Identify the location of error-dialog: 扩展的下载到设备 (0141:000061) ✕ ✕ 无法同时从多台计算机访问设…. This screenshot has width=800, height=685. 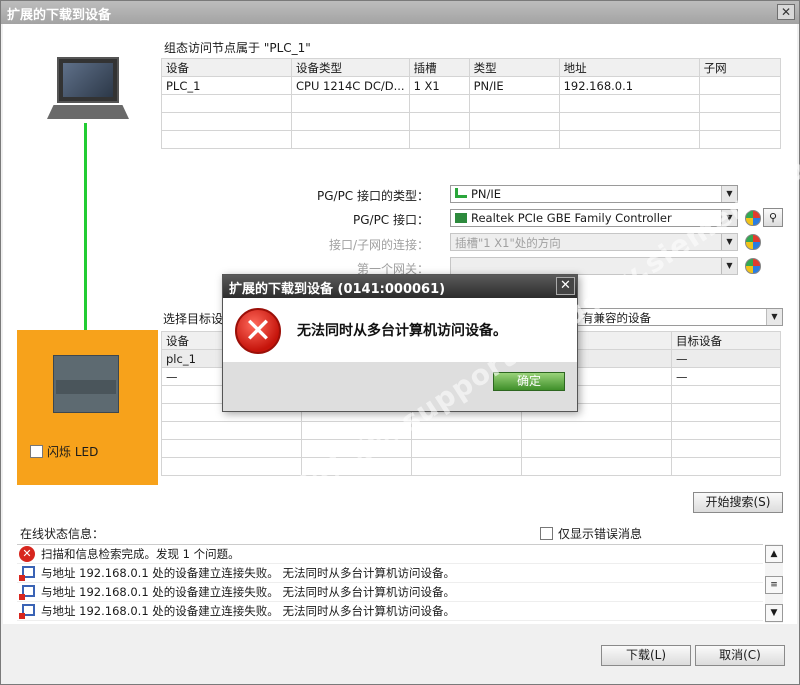
(400, 343).